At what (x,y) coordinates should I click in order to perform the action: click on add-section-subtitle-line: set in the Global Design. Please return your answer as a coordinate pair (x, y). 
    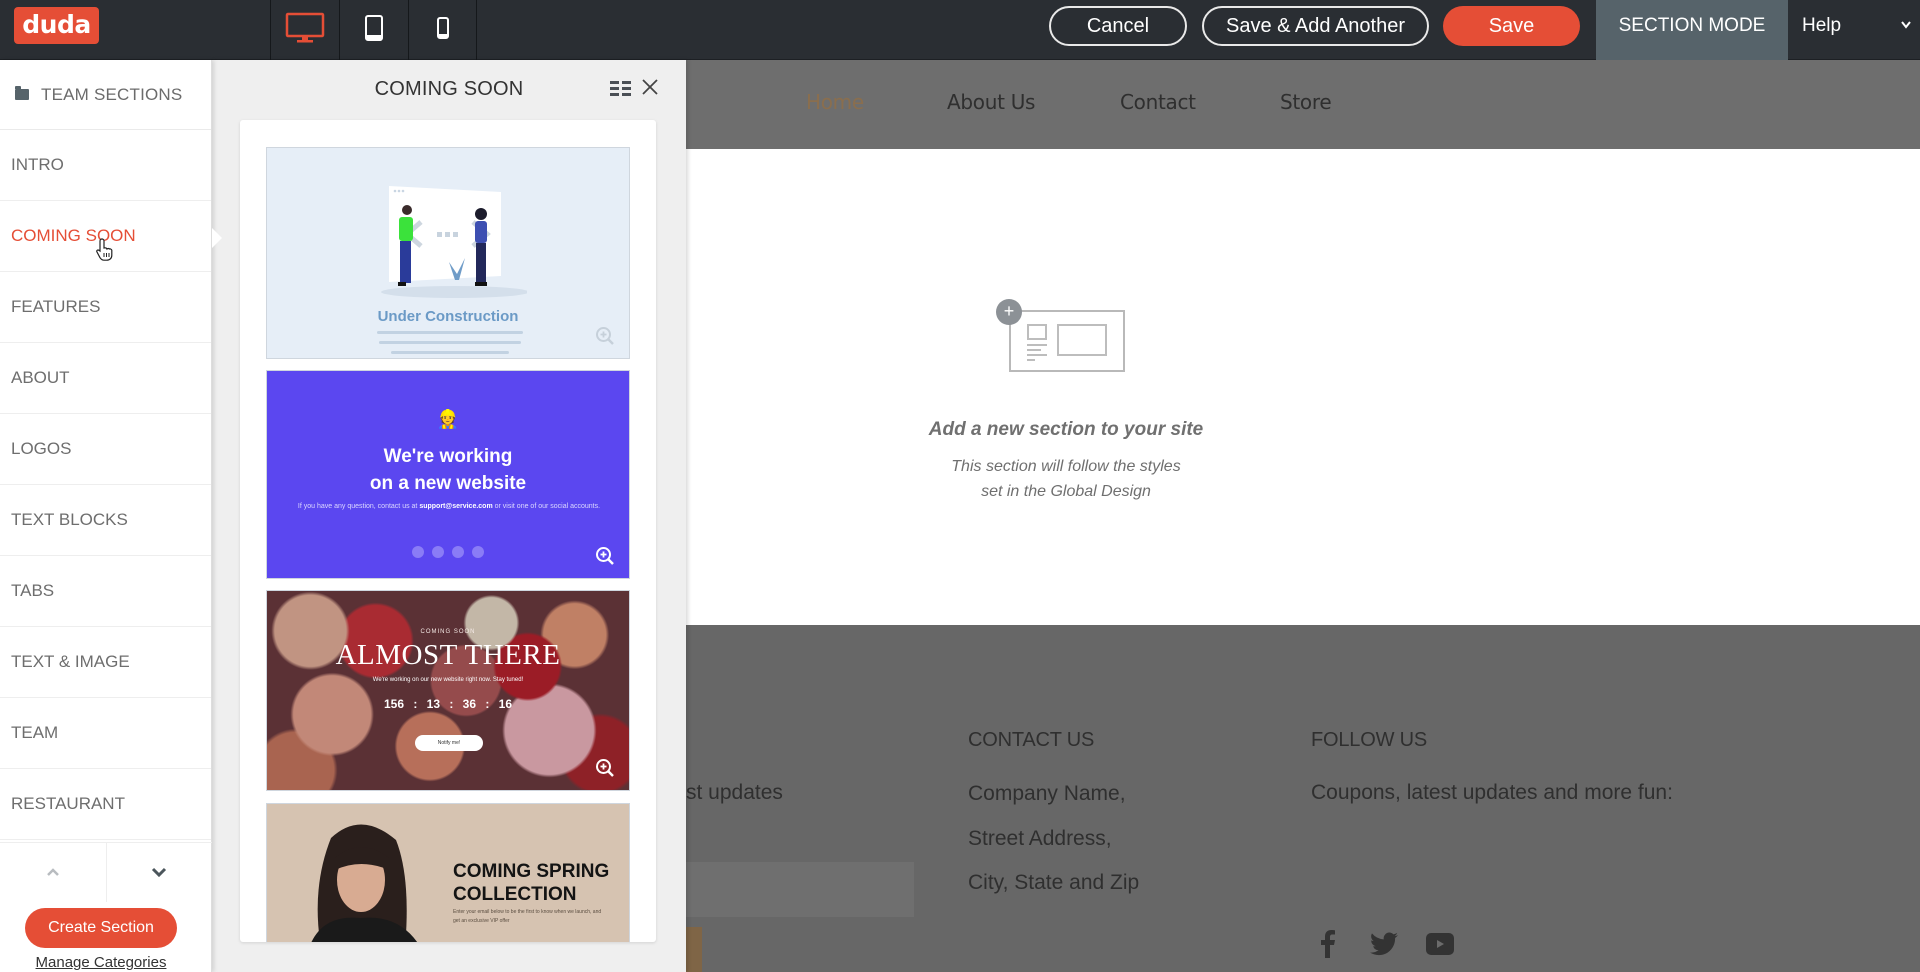
    Looking at the image, I should click on (1066, 491).